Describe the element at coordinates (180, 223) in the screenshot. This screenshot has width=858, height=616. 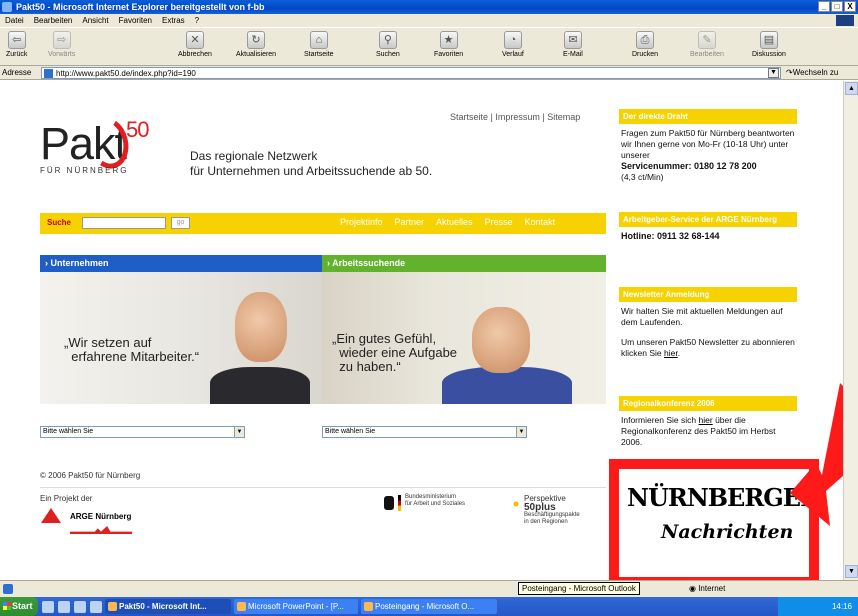
I see `search-go-button: go` at that location.